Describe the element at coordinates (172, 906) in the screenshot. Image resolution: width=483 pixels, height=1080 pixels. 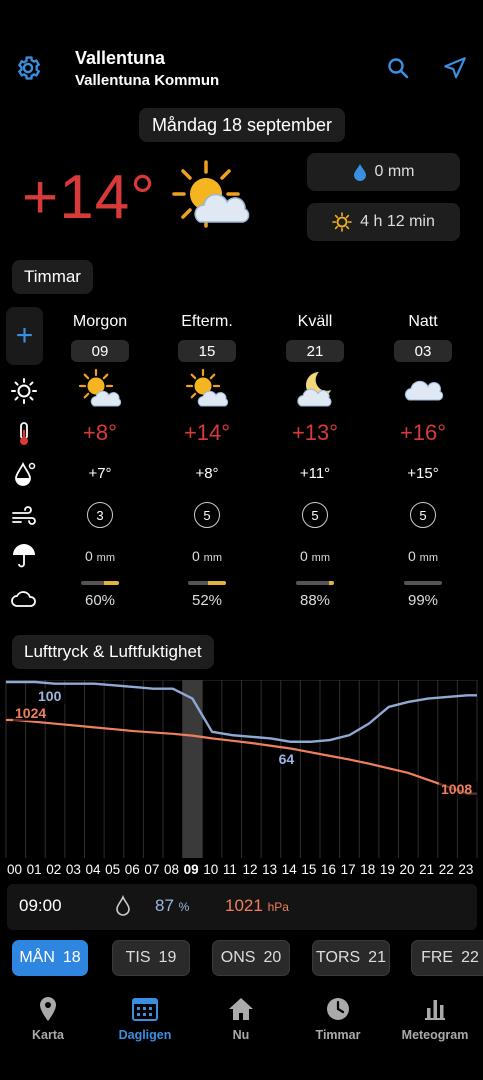
I see `readout-humidity: 87 %` at that location.